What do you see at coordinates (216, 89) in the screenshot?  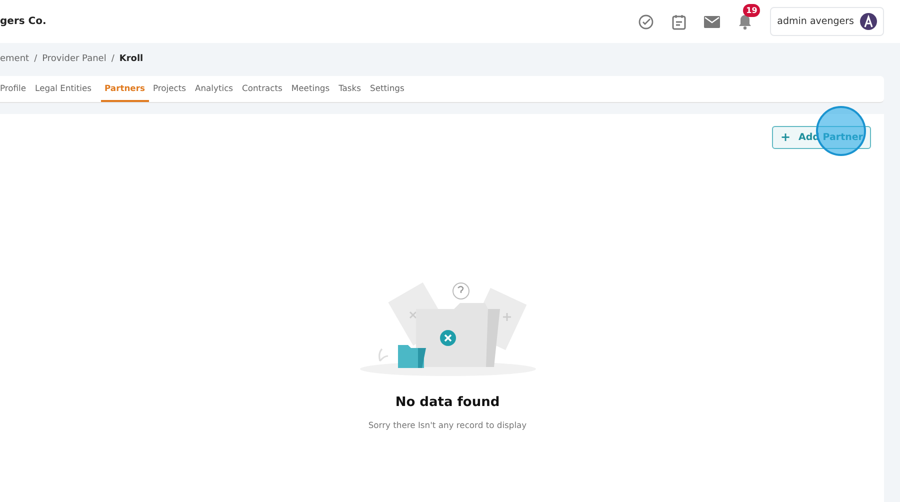 I see `tab: Analytics` at bounding box center [216, 89].